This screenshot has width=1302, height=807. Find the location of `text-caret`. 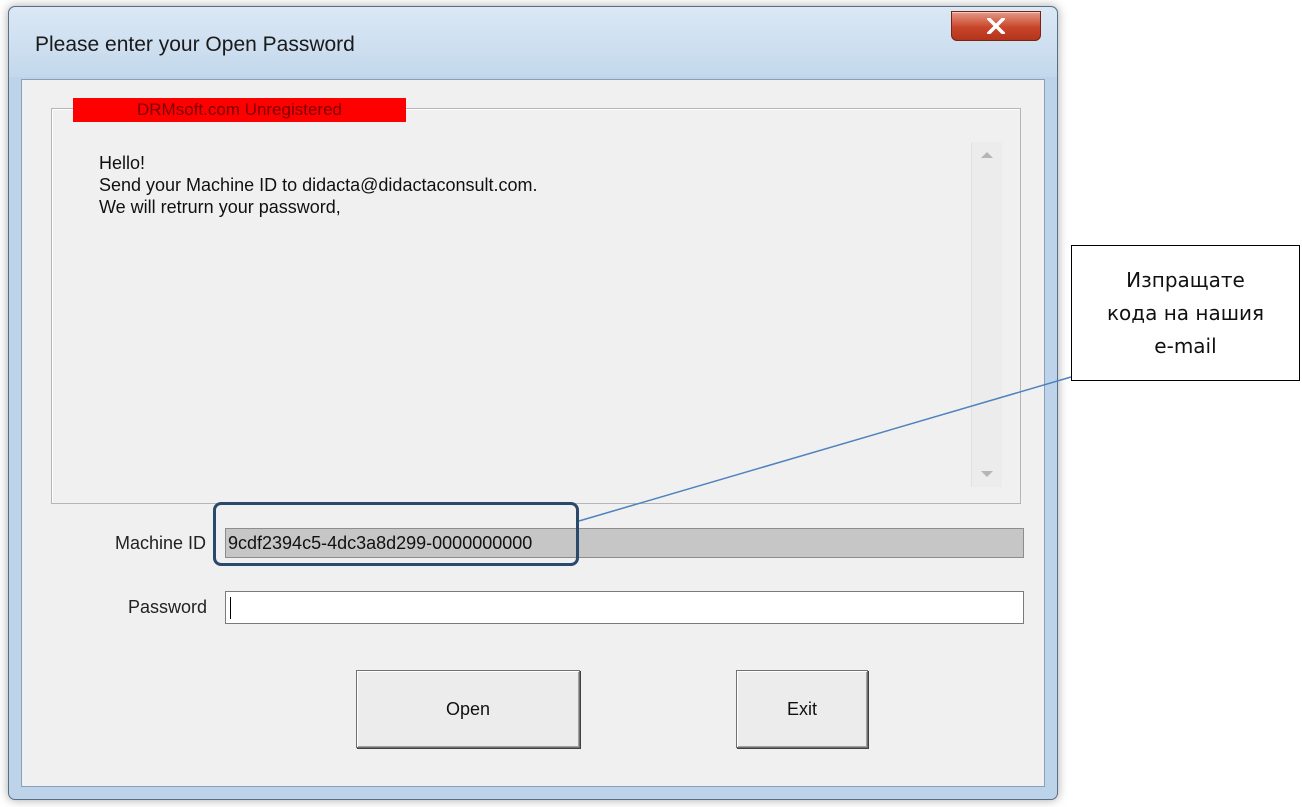

text-caret is located at coordinates (230, 608).